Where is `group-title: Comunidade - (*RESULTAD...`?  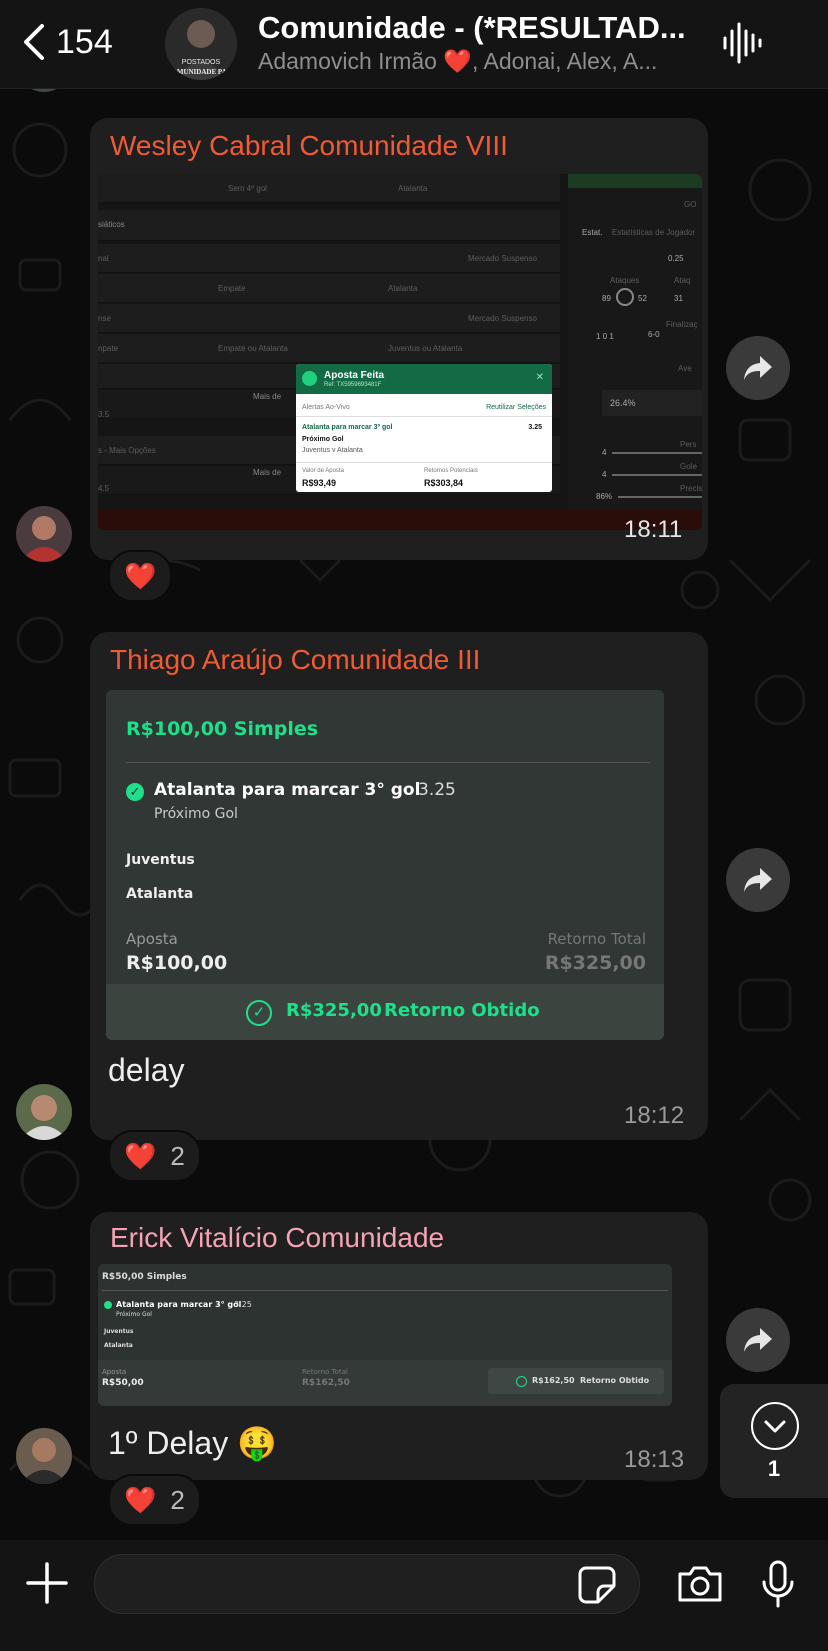
group-title: Comunidade - (*RESULTAD... is located at coordinates (472, 28).